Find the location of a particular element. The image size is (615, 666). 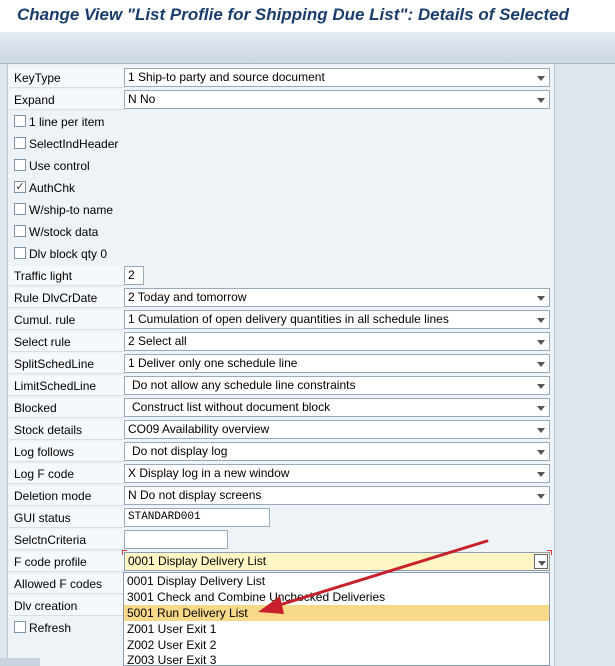

checkbox-label: Use control is located at coordinates (59, 166).